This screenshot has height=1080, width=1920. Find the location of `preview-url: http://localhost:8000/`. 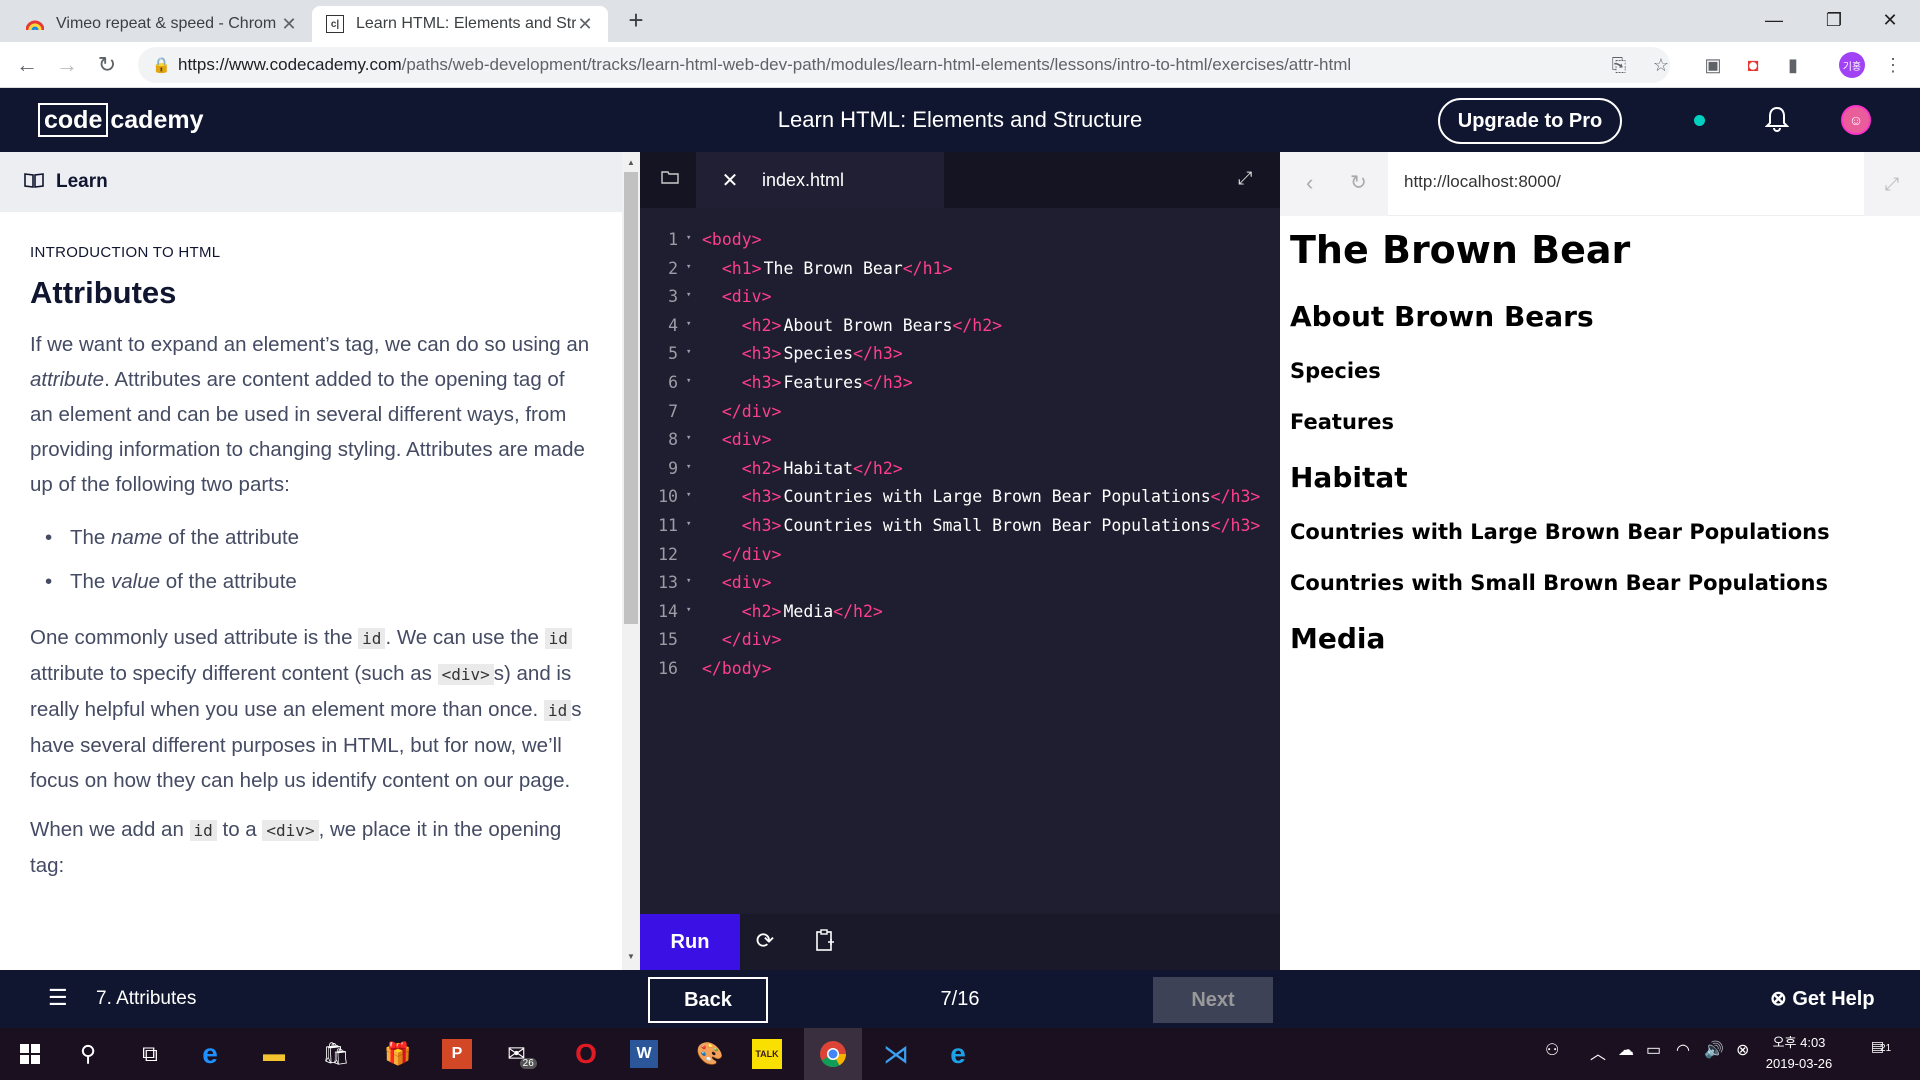

preview-url: http://localhost:8000/ is located at coordinates (1482, 182).